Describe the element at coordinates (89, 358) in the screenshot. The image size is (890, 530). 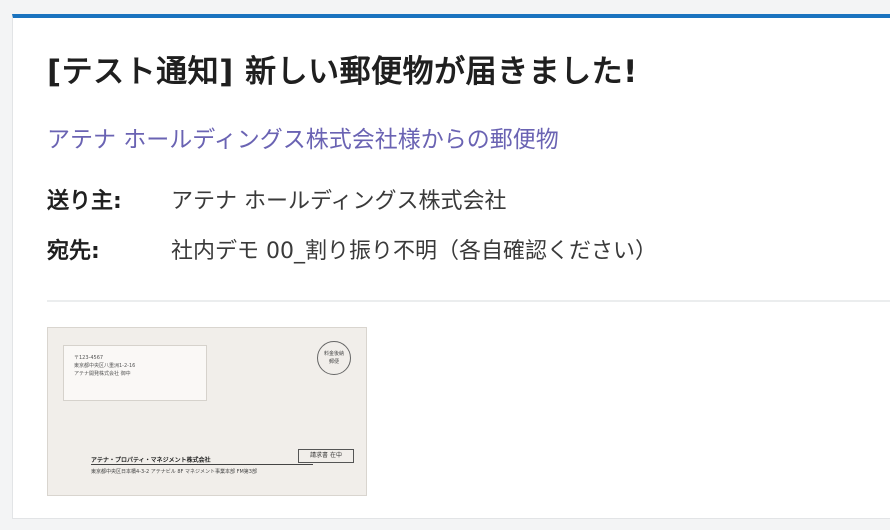
I see `envelope-postal-code: 〒123-4567` at that location.